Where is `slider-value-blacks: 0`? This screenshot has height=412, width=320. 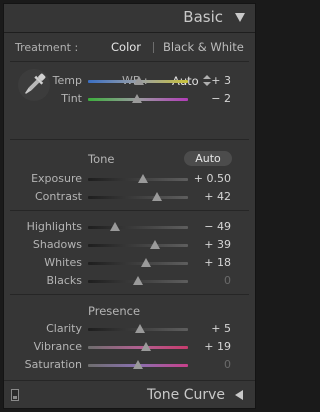
slider-value-blacks: 0 is located at coordinates (227, 280).